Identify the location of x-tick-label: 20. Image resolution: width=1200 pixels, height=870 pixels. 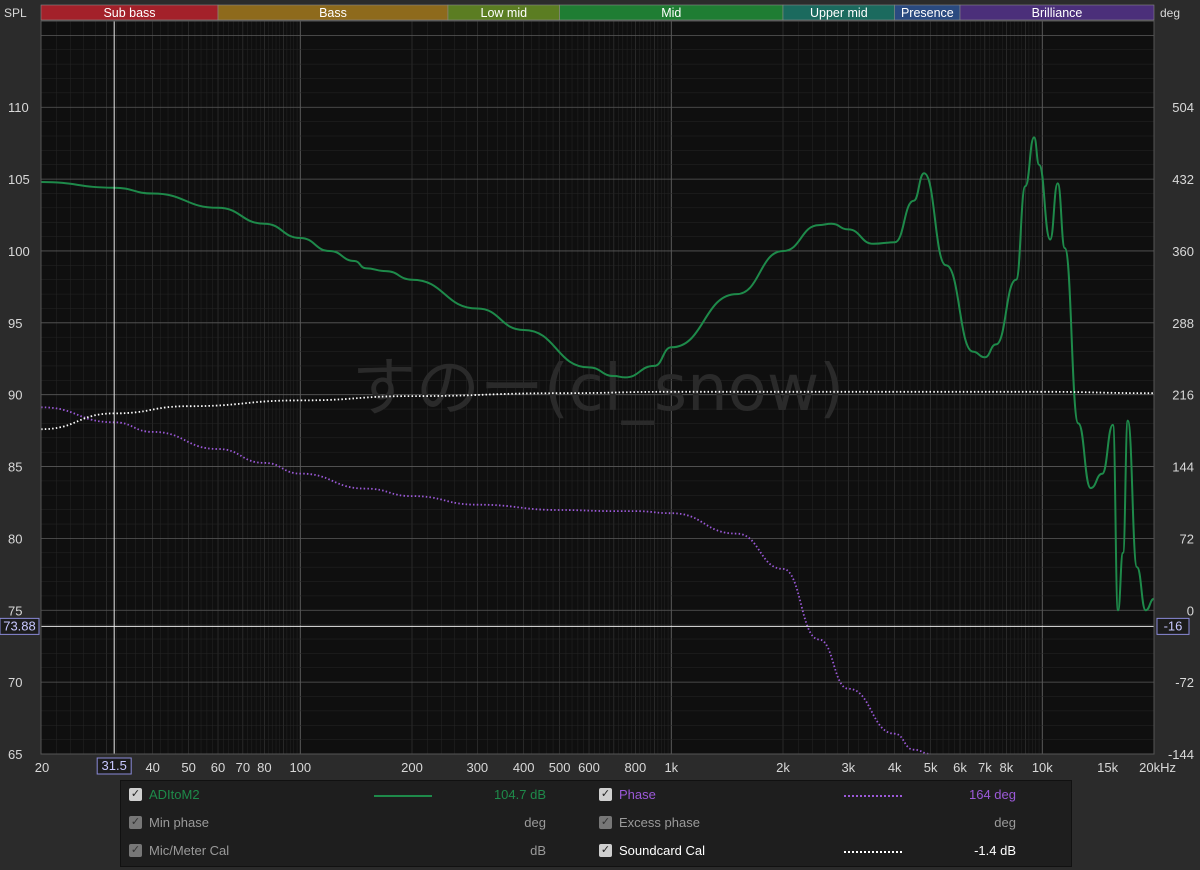
(42, 767).